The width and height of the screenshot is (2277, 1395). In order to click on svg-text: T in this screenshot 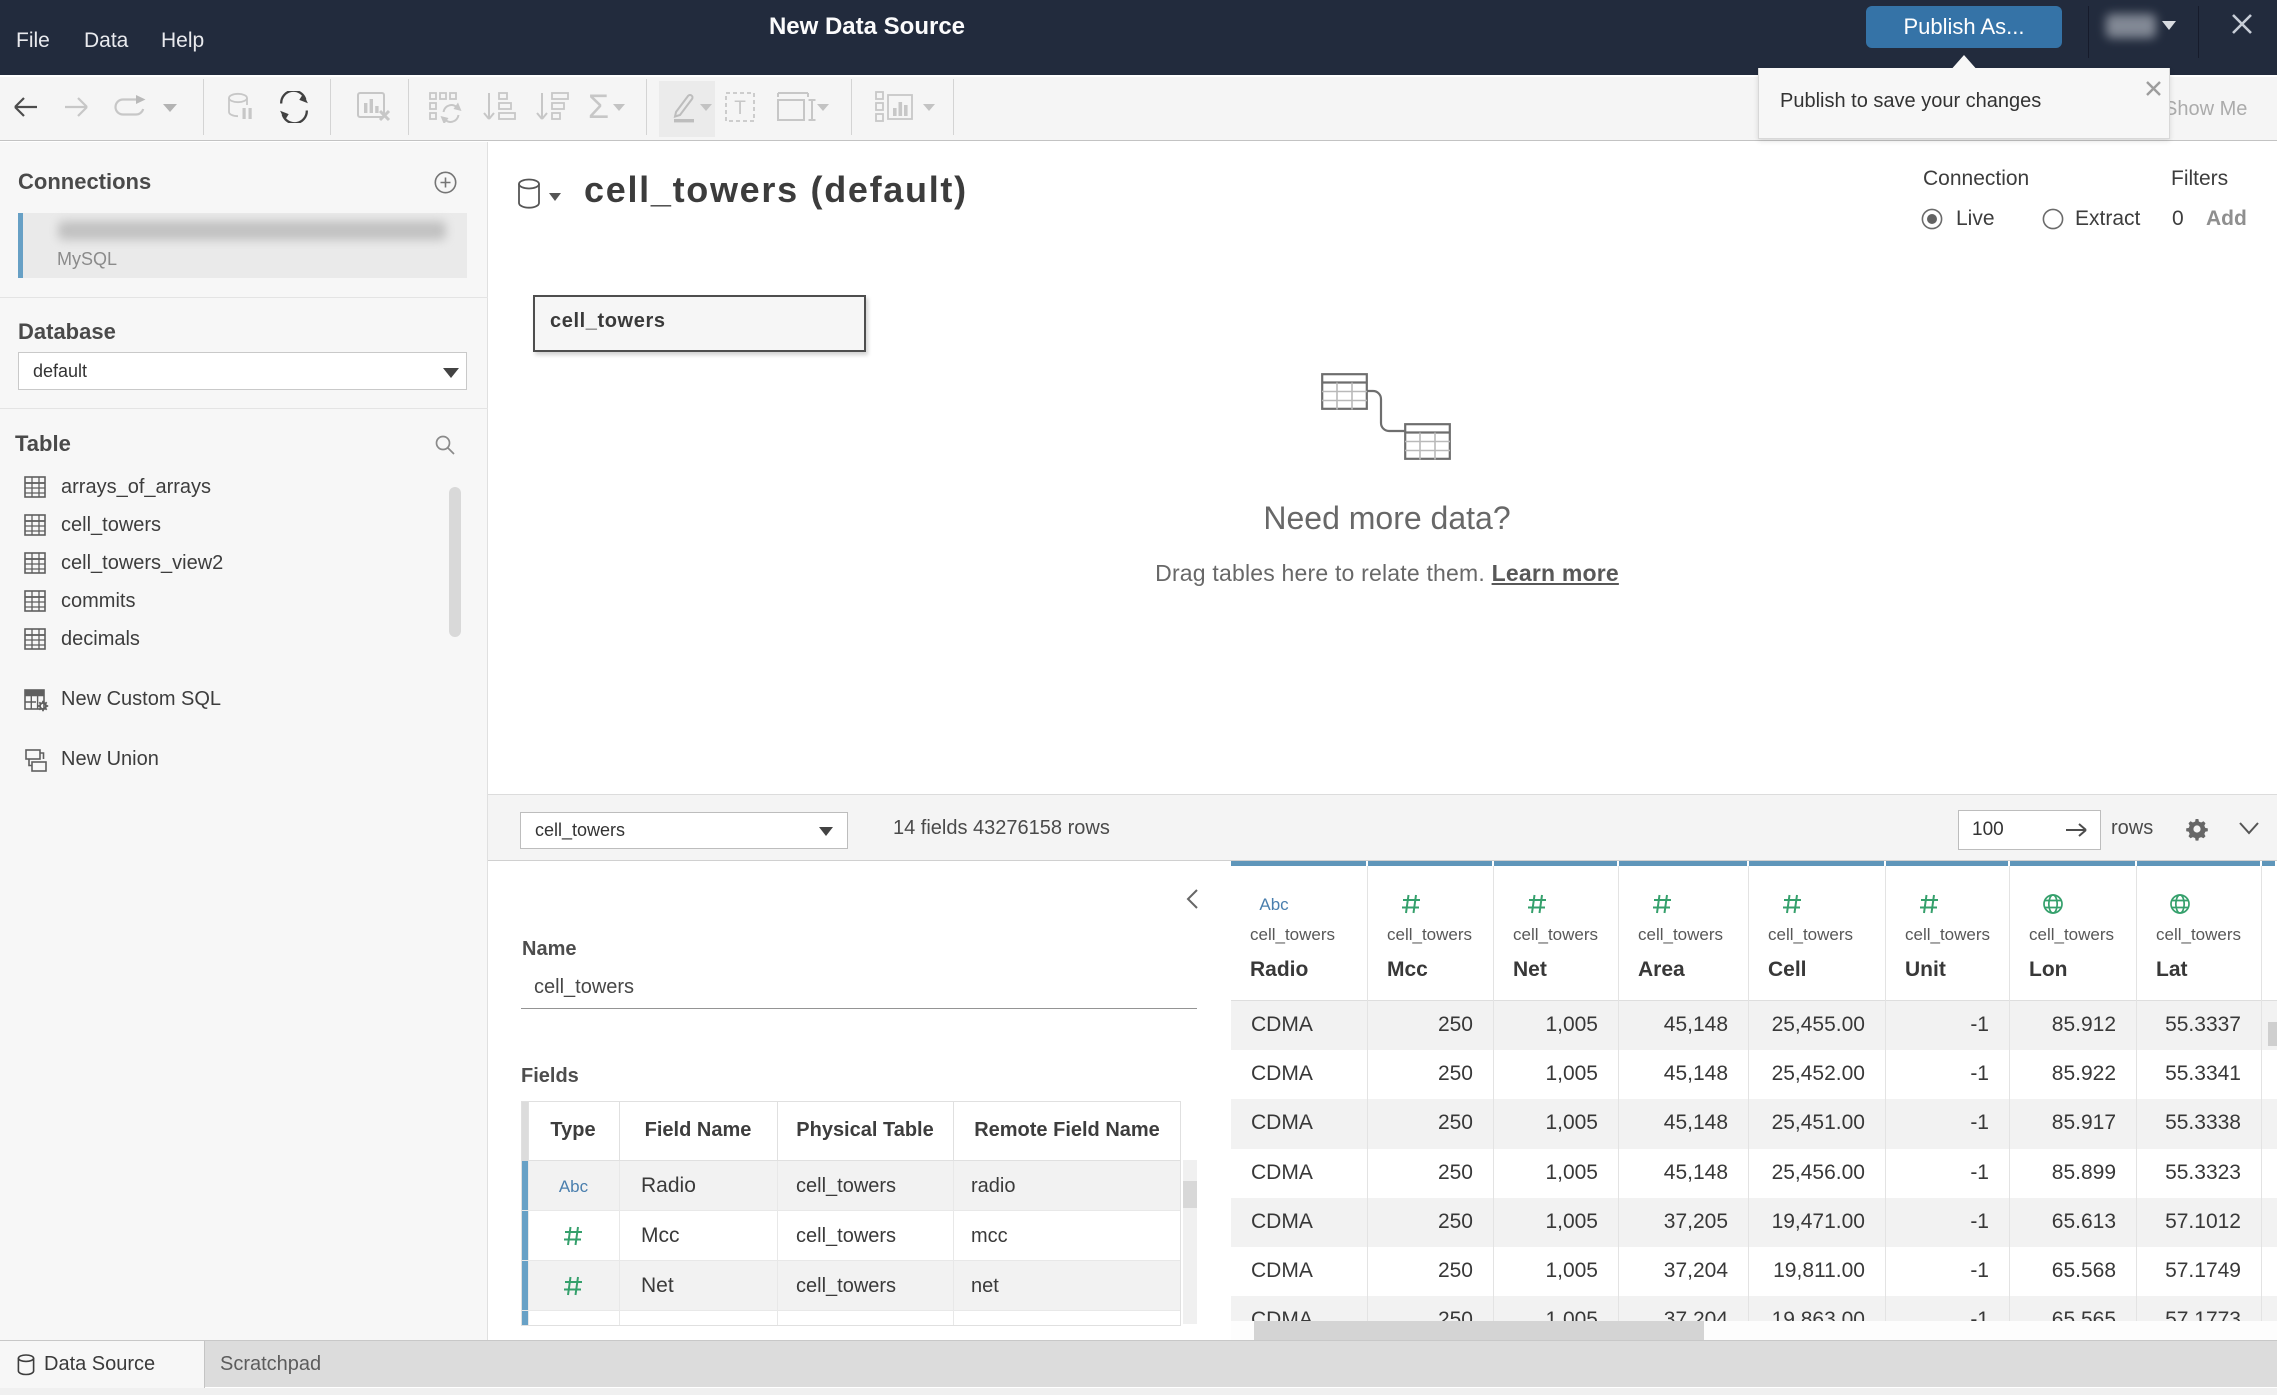, I will do `click(740, 108)`.